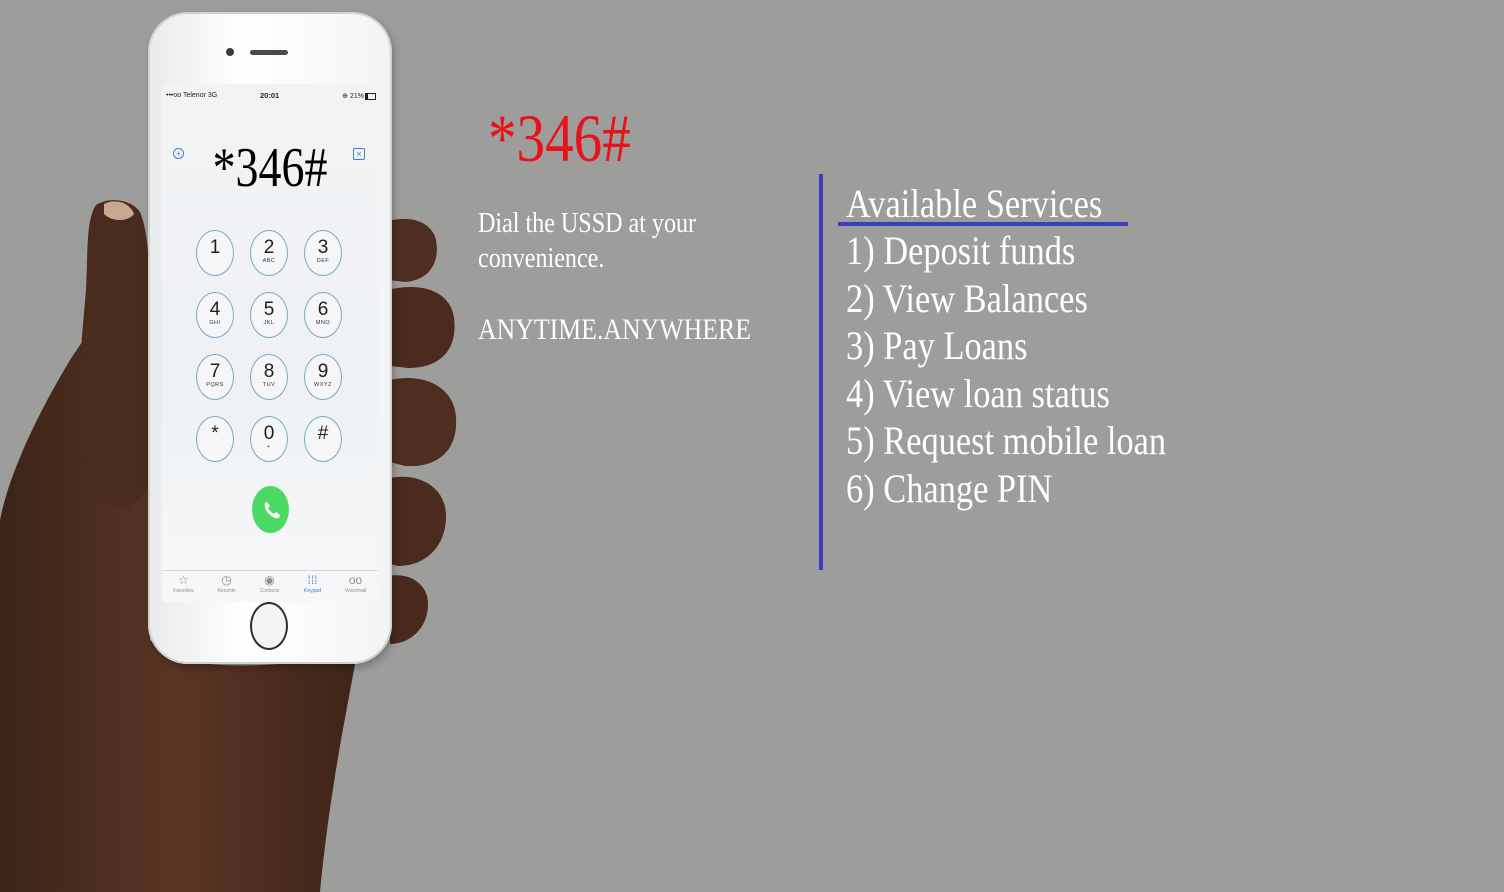 The image size is (1504, 892). Describe the element at coordinates (983, 224) in the screenshot. I see `title-underline` at that location.